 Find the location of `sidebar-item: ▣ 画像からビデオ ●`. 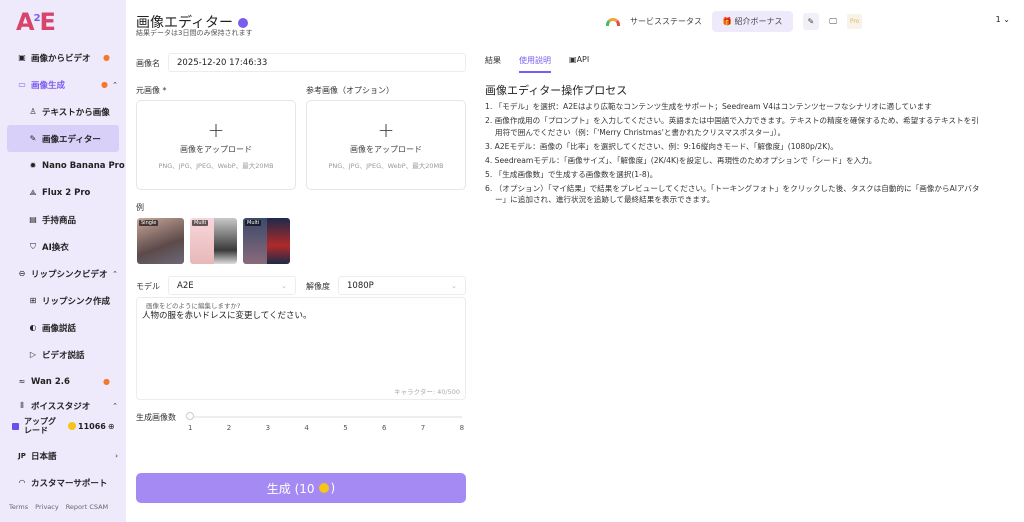

sidebar-item: ▣ 画像からビデオ ● is located at coordinates (63, 57).